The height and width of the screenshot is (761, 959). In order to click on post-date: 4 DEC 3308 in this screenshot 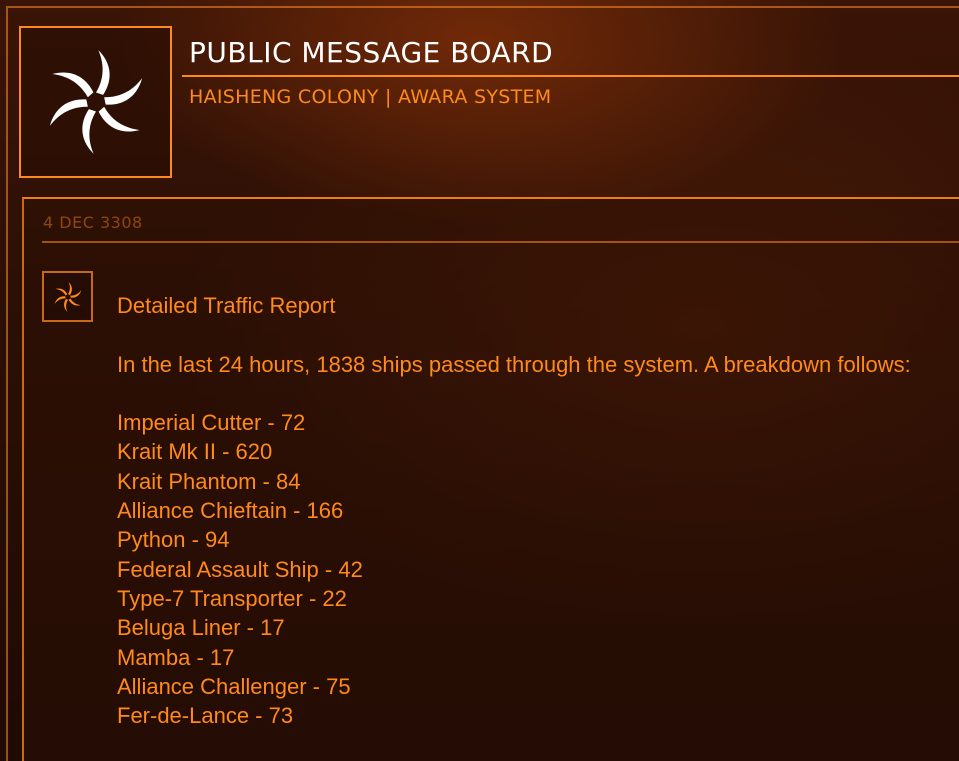, I will do `click(93, 222)`.